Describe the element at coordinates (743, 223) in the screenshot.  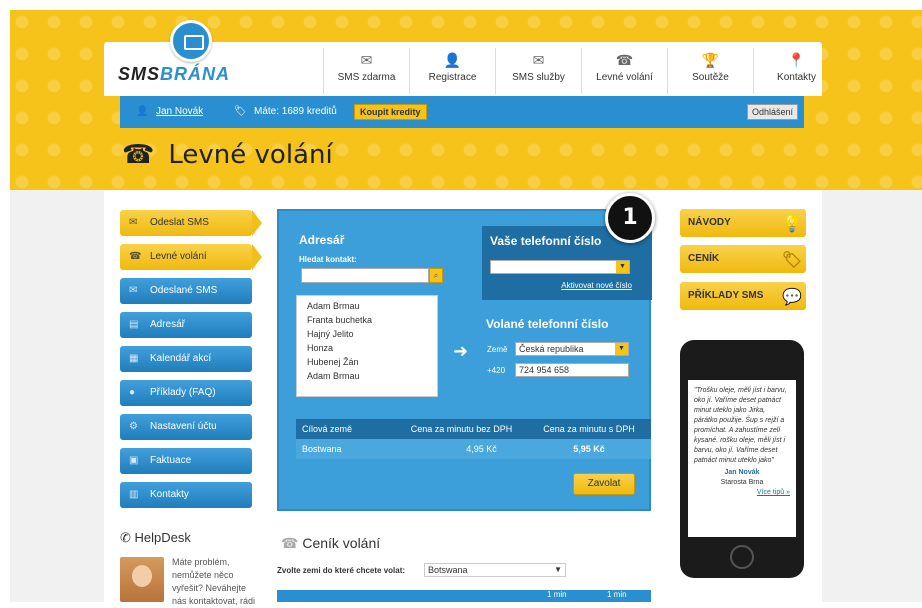
I see `navody-button: NÁVODY 💡` at that location.